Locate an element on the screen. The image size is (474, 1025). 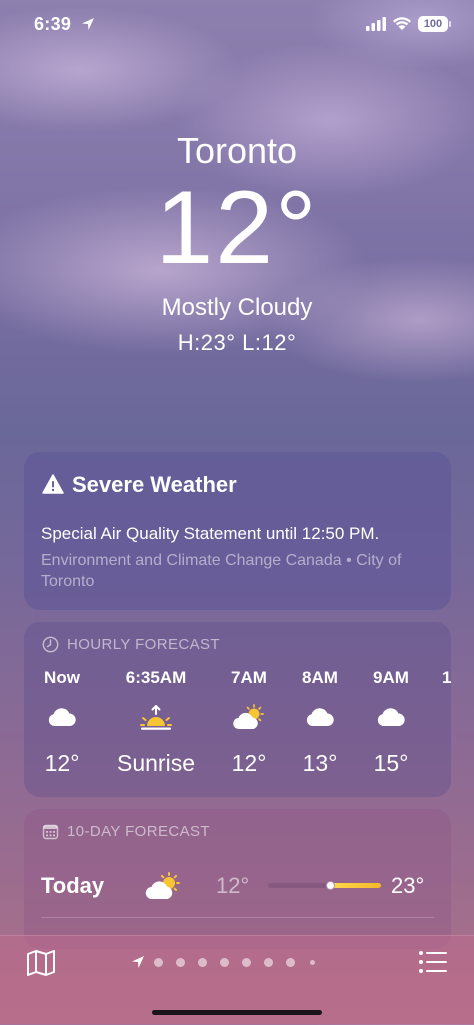
temperature-range-bar is located at coordinates (324, 885).